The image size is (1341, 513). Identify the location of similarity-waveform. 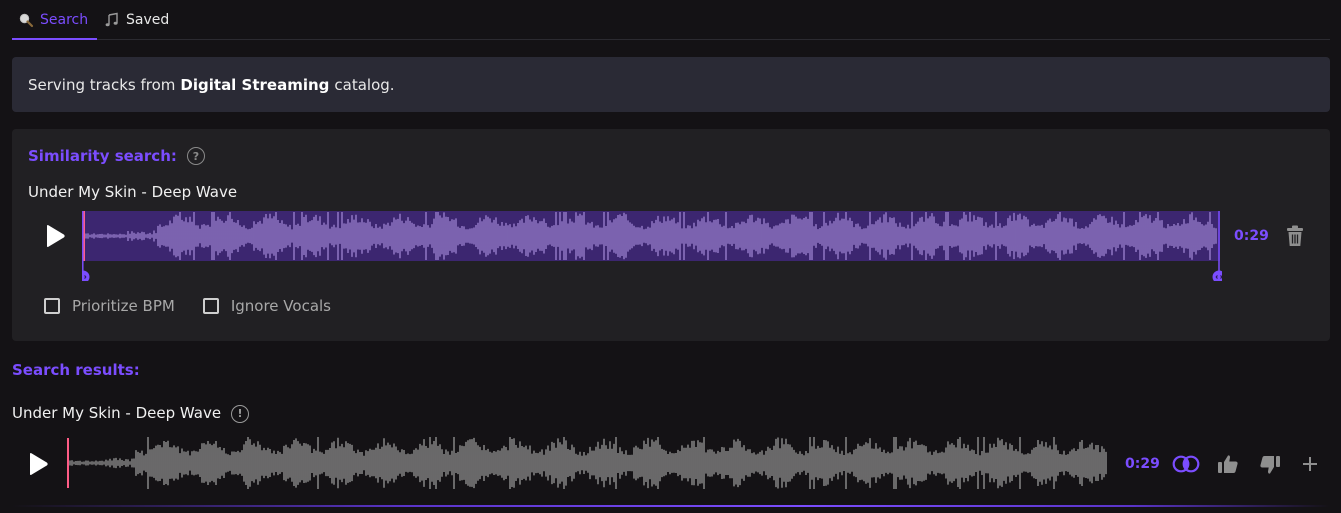
(651, 247).